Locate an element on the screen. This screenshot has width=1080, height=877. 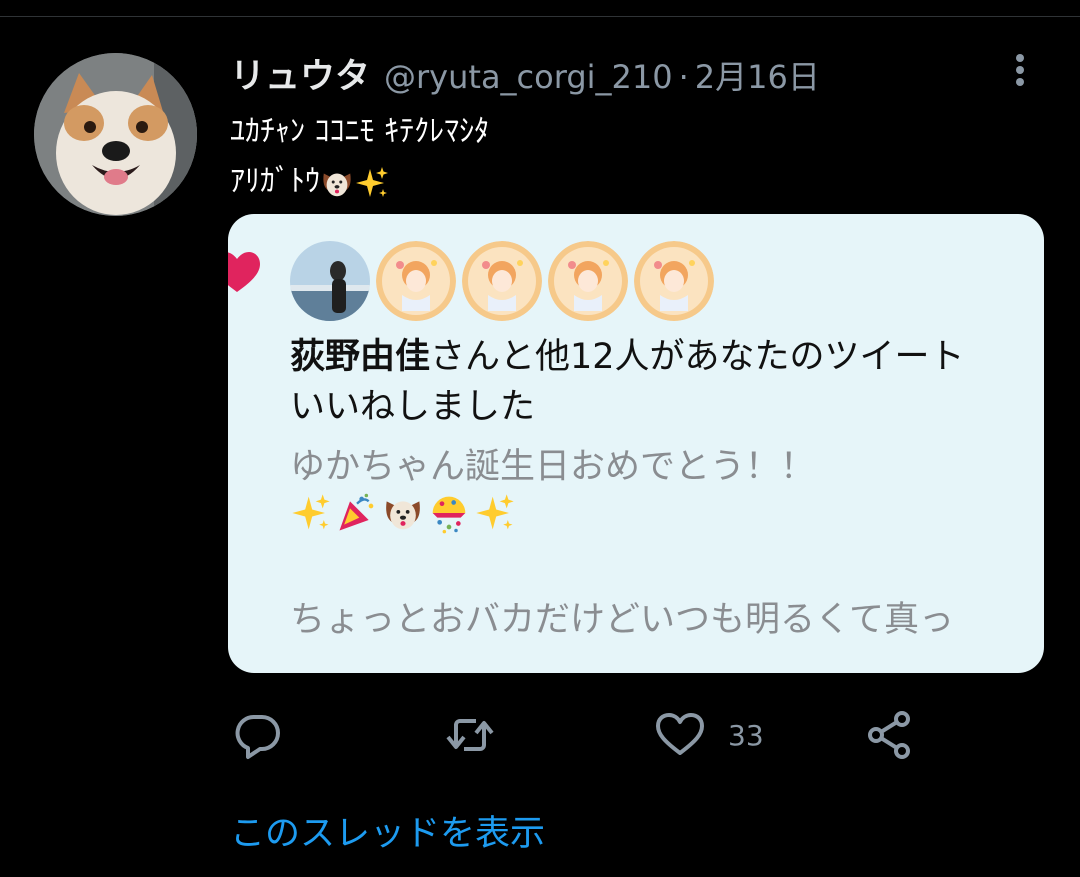
quoted-tweet-line2: ちょっとおバカだけどいつも明るくて真っ is located at coordinates (622, 620).